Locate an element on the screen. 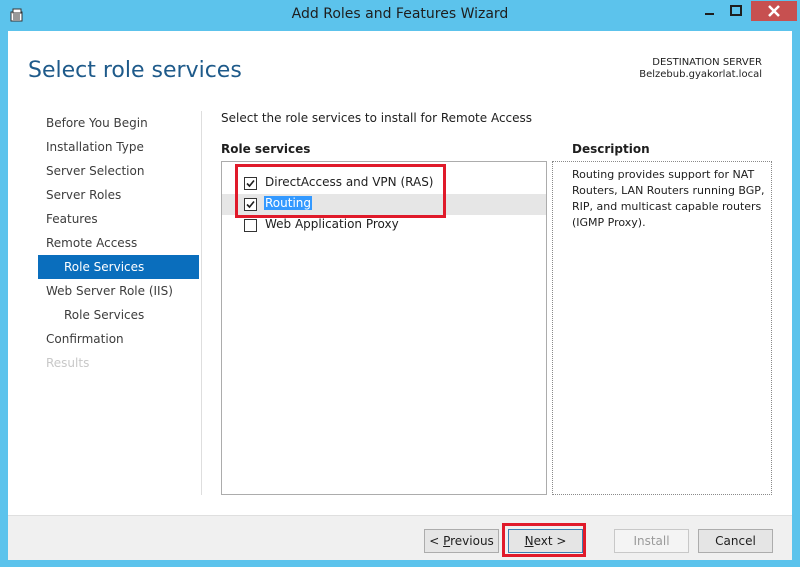 The image size is (800, 567). destination-server-name: Belzebub.gyakorlat.local is located at coordinates (700, 74).